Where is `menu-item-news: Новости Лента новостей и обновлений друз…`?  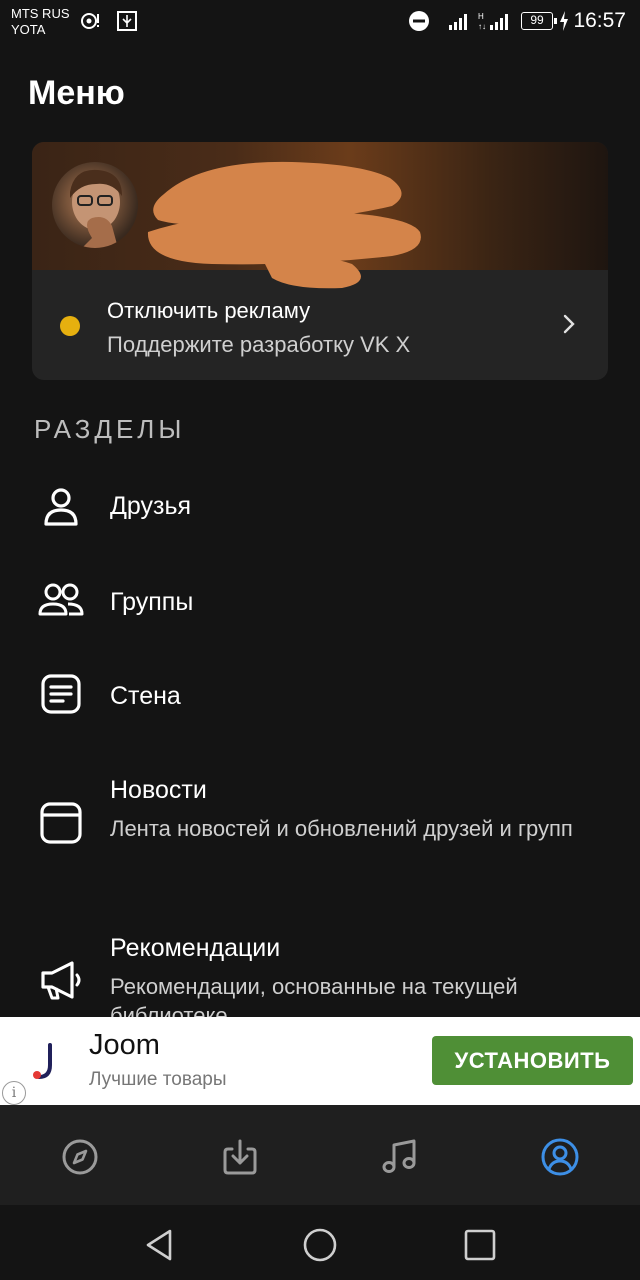
menu-item-news: Новости Лента новостей и обновлений друз… is located at coordinates (320, 820).